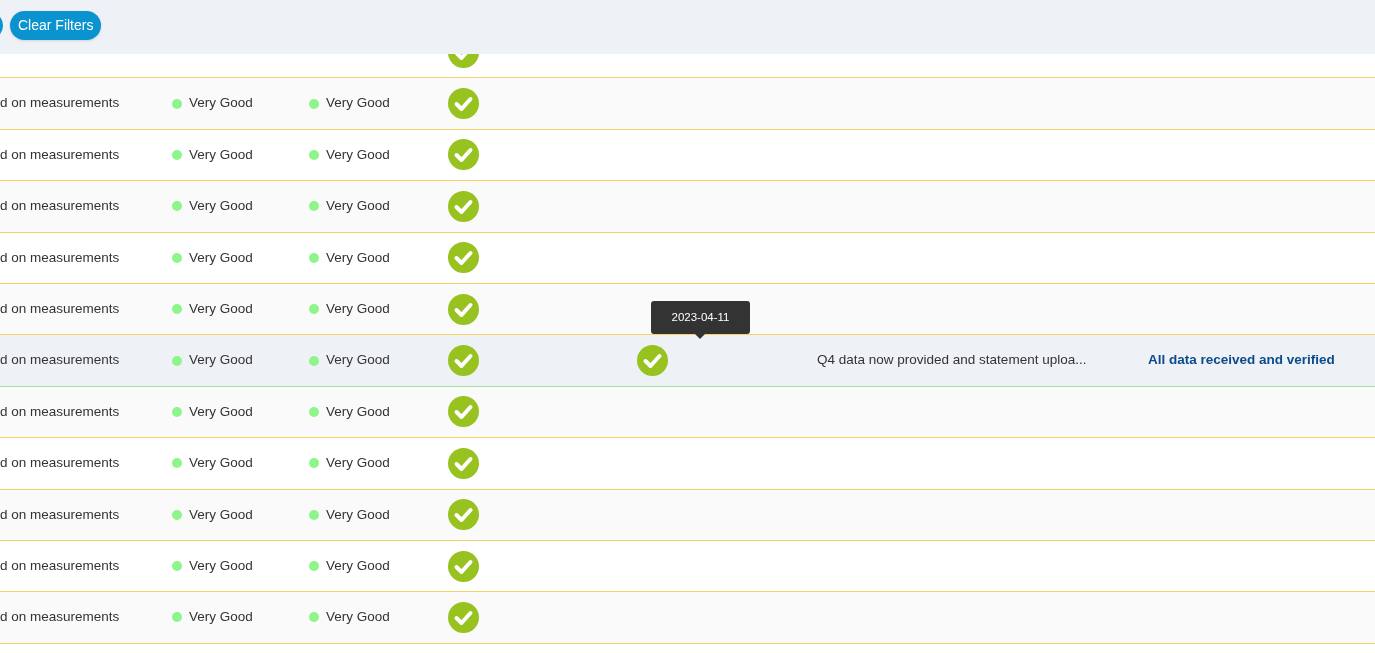  Describe the element at coordinates (1241, 360) in the screenshot. I see `status-text: All data received and verified` at that location.